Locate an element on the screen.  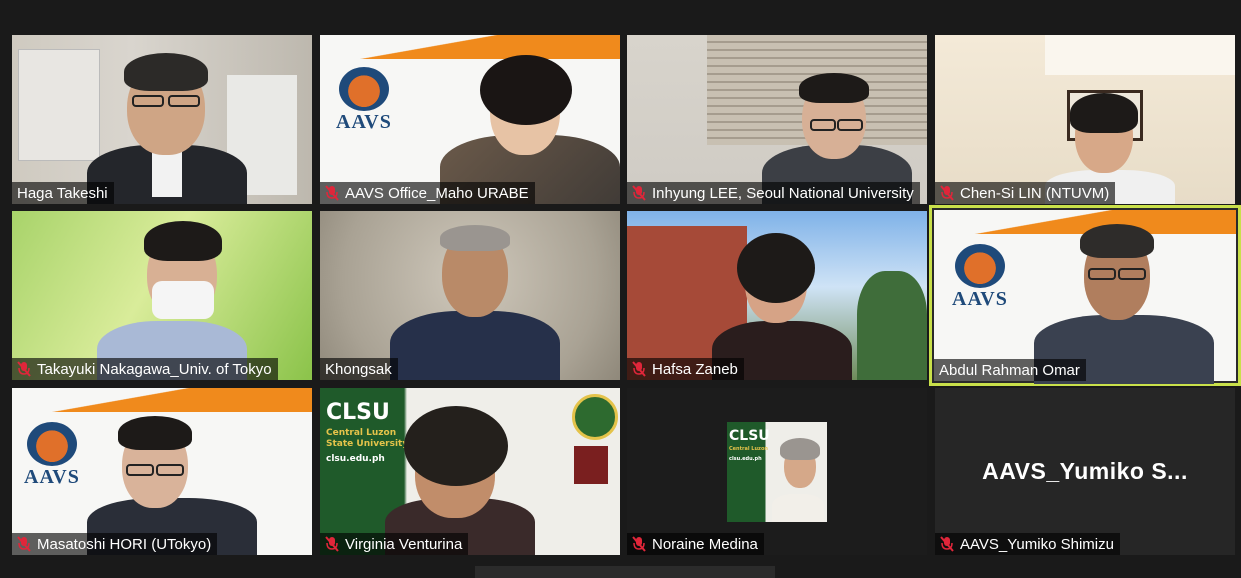
video-tile-abdul-rahman-omar: AAVS Abdul Rahman Omar is located at coordinates (1085, 295).